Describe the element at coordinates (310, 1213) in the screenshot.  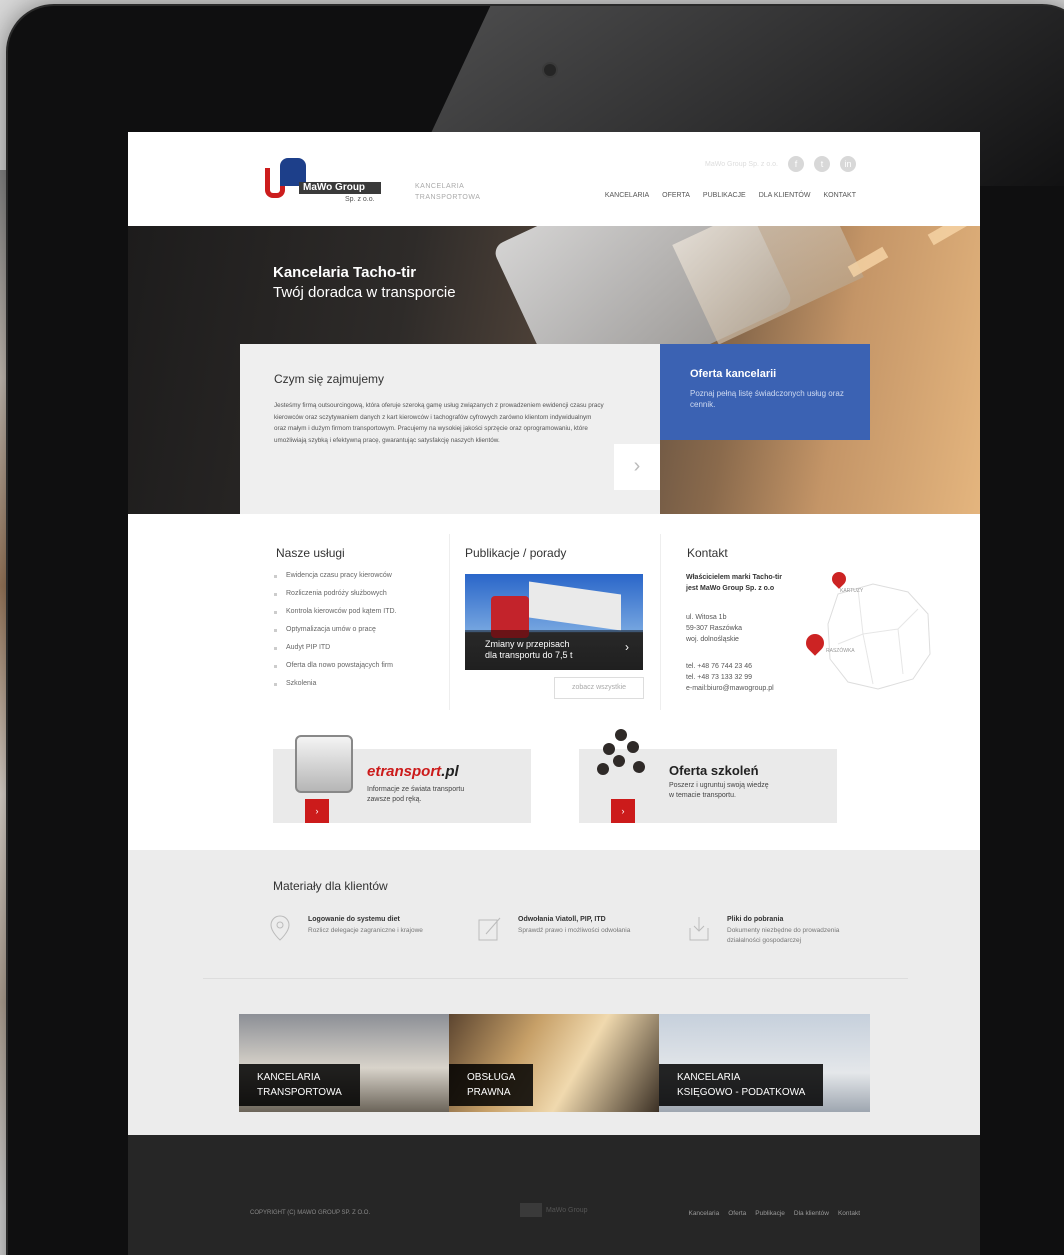
I see `copyright: COPYRIGHT (C) MAWO GROUP SP. Z O.O.` at that location.